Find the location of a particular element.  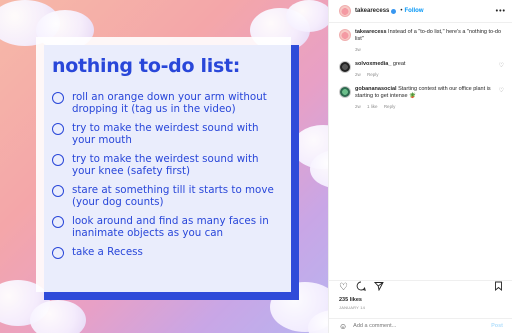

caption-username: takearecess is located at coordinates (371, 32).